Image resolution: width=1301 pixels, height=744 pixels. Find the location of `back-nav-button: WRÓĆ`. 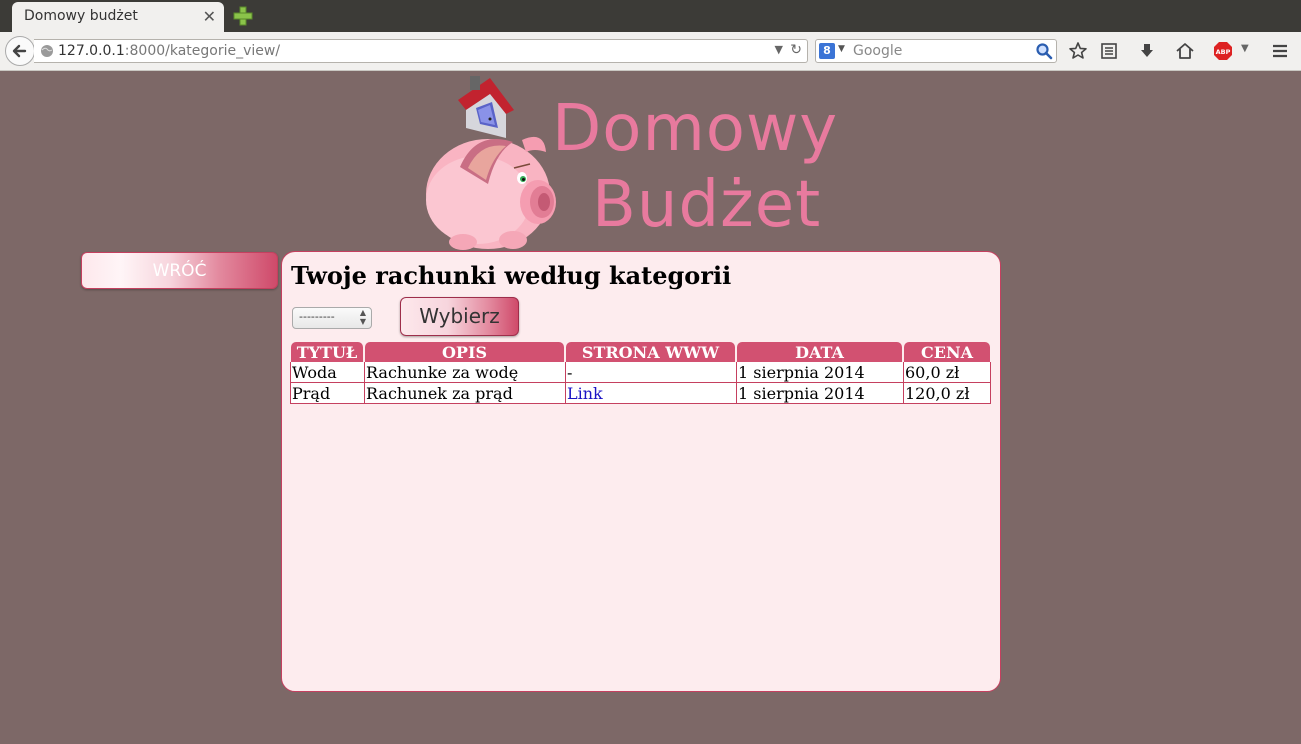

back-nav-button: WRÓĆ is located at coordinates (179, 270).